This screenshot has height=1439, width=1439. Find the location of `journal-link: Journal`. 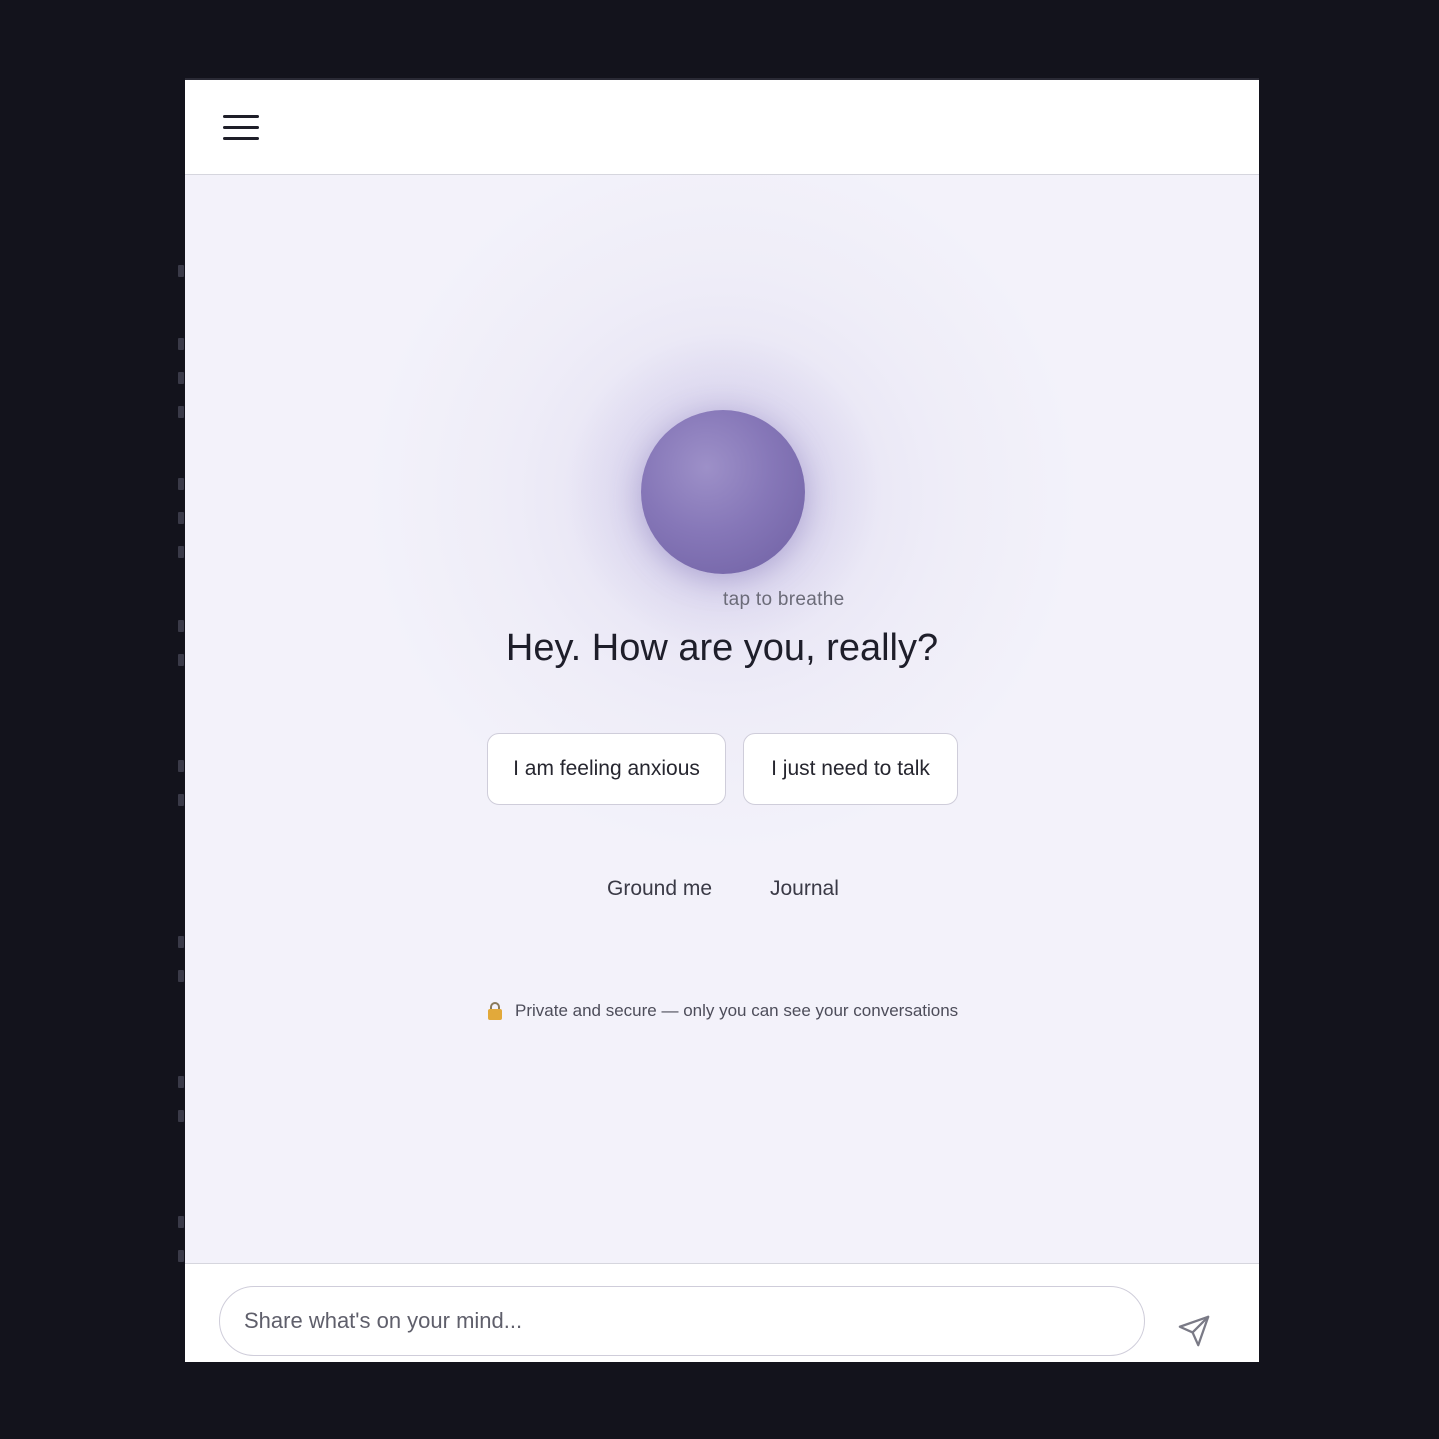

journal-link: Journal is located at coordinates (804, 889).